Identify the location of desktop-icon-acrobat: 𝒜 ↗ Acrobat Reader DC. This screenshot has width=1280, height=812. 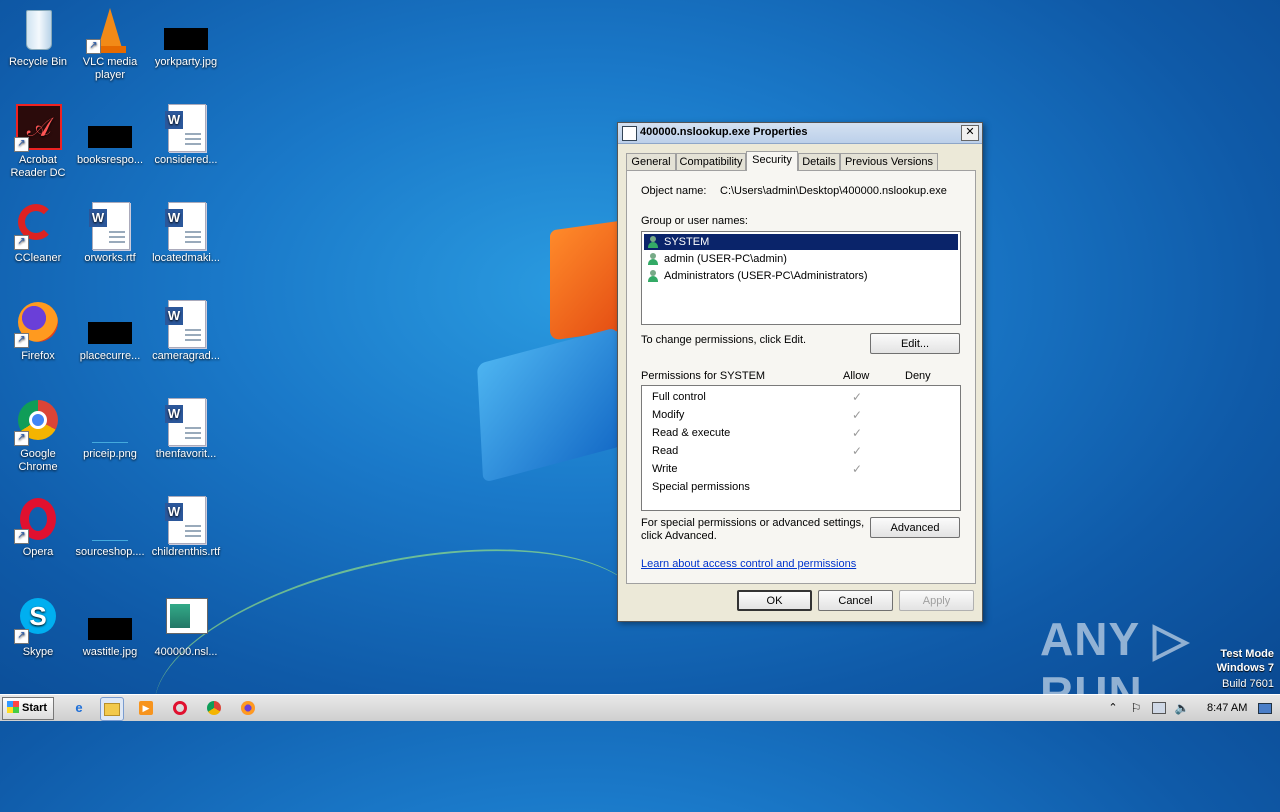
(38, 142).